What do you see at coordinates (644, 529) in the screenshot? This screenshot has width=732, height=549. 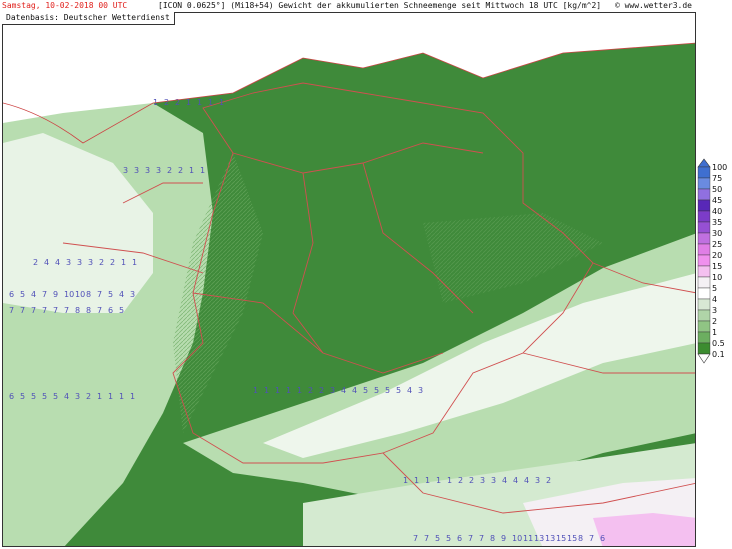 I see `snow-pink` at bounding box center [644, 529].